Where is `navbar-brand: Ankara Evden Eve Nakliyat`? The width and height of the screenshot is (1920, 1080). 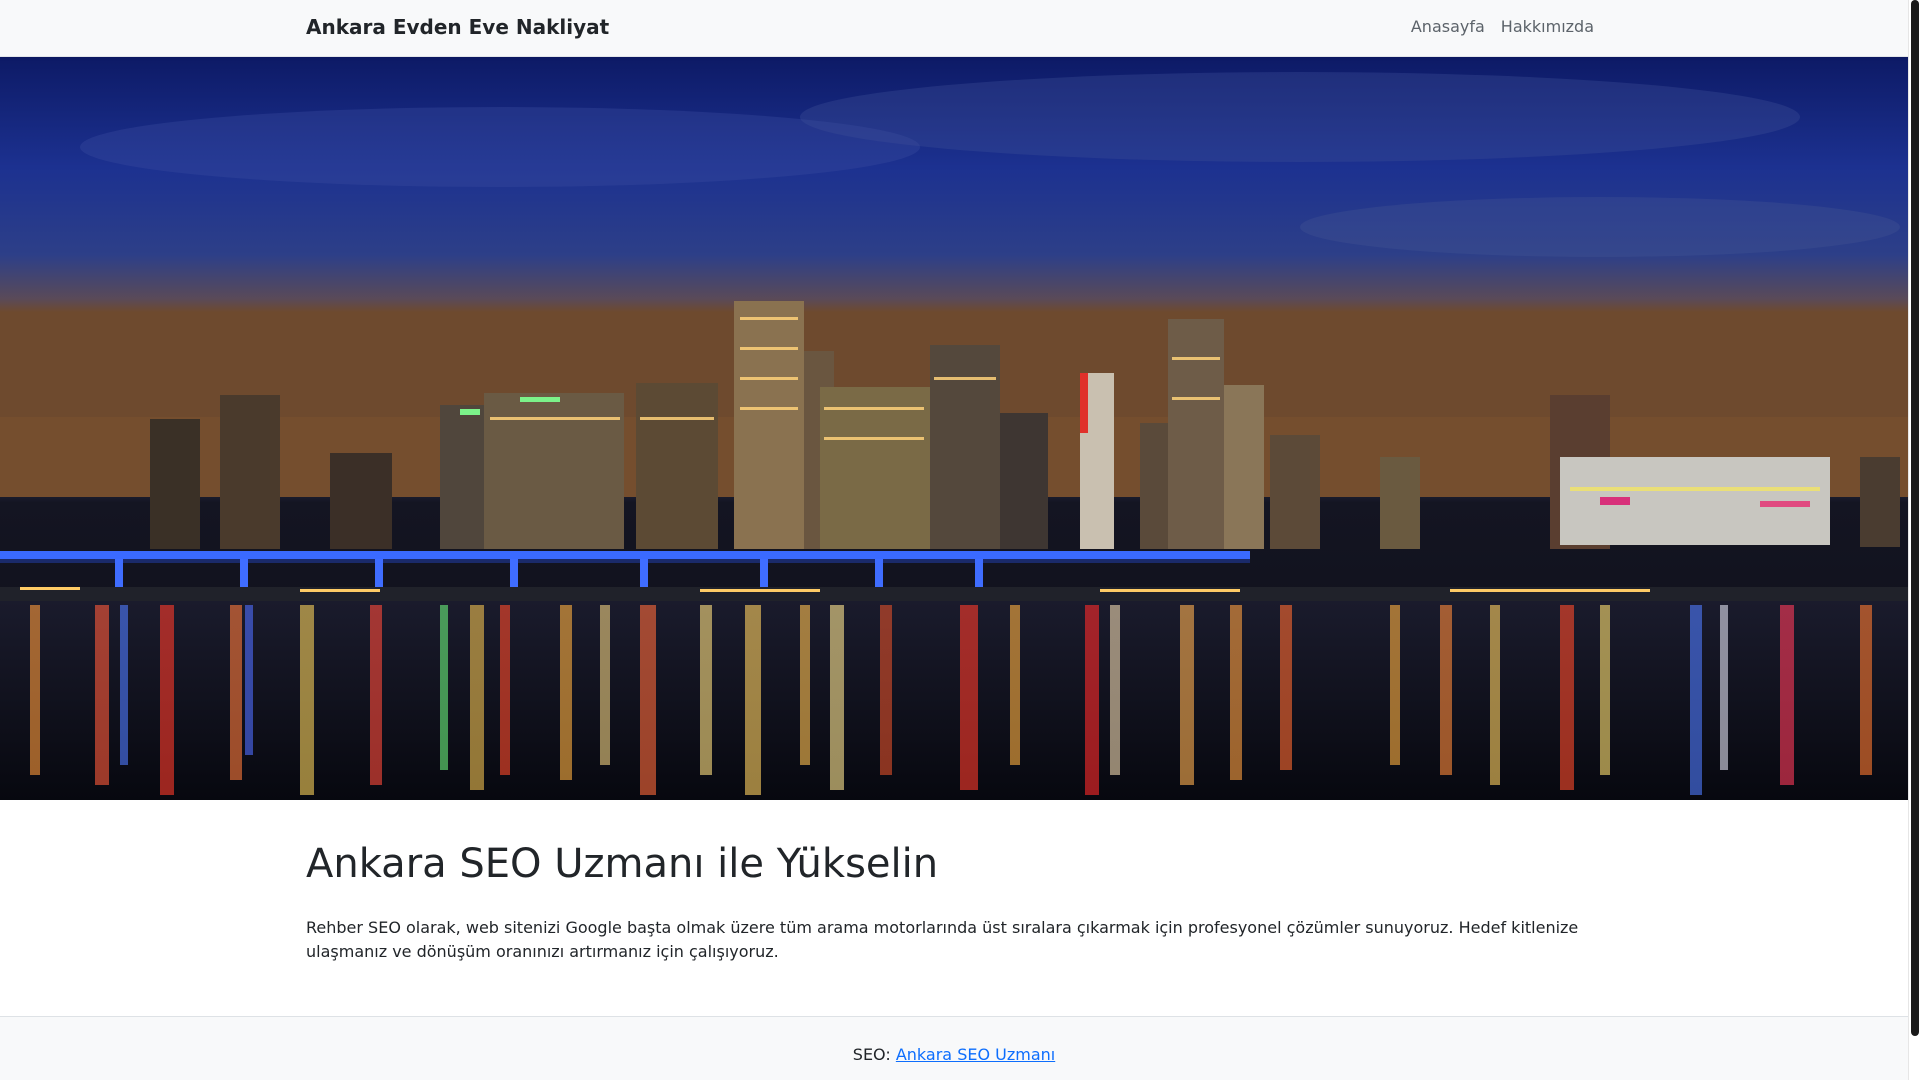
navbar-brand: Ankara Evden Eve Nakliyat is located at coordinates (457, 27).